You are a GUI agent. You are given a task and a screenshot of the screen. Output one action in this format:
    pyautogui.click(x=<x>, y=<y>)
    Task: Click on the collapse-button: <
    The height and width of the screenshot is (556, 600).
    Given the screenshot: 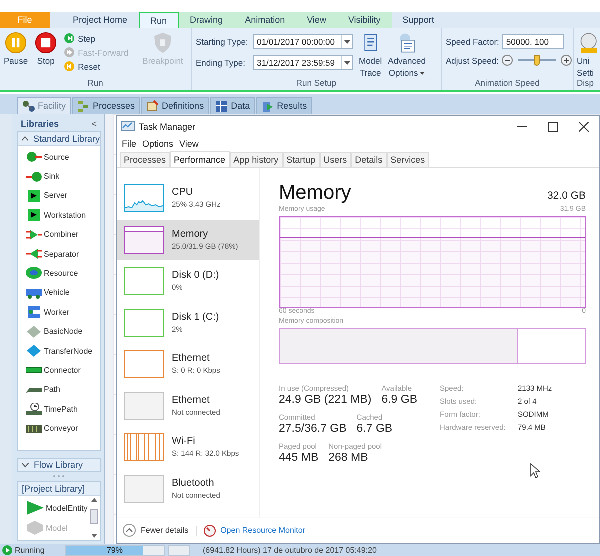 What is the action you would take?
    pyautogui.click(x=94, y=124)
    